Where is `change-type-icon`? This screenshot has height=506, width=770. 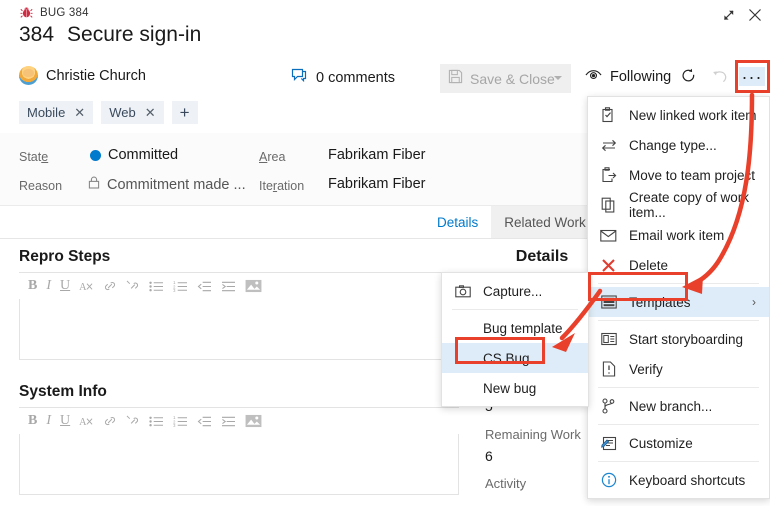
change-type-icon is located at coordinates (608, 145).